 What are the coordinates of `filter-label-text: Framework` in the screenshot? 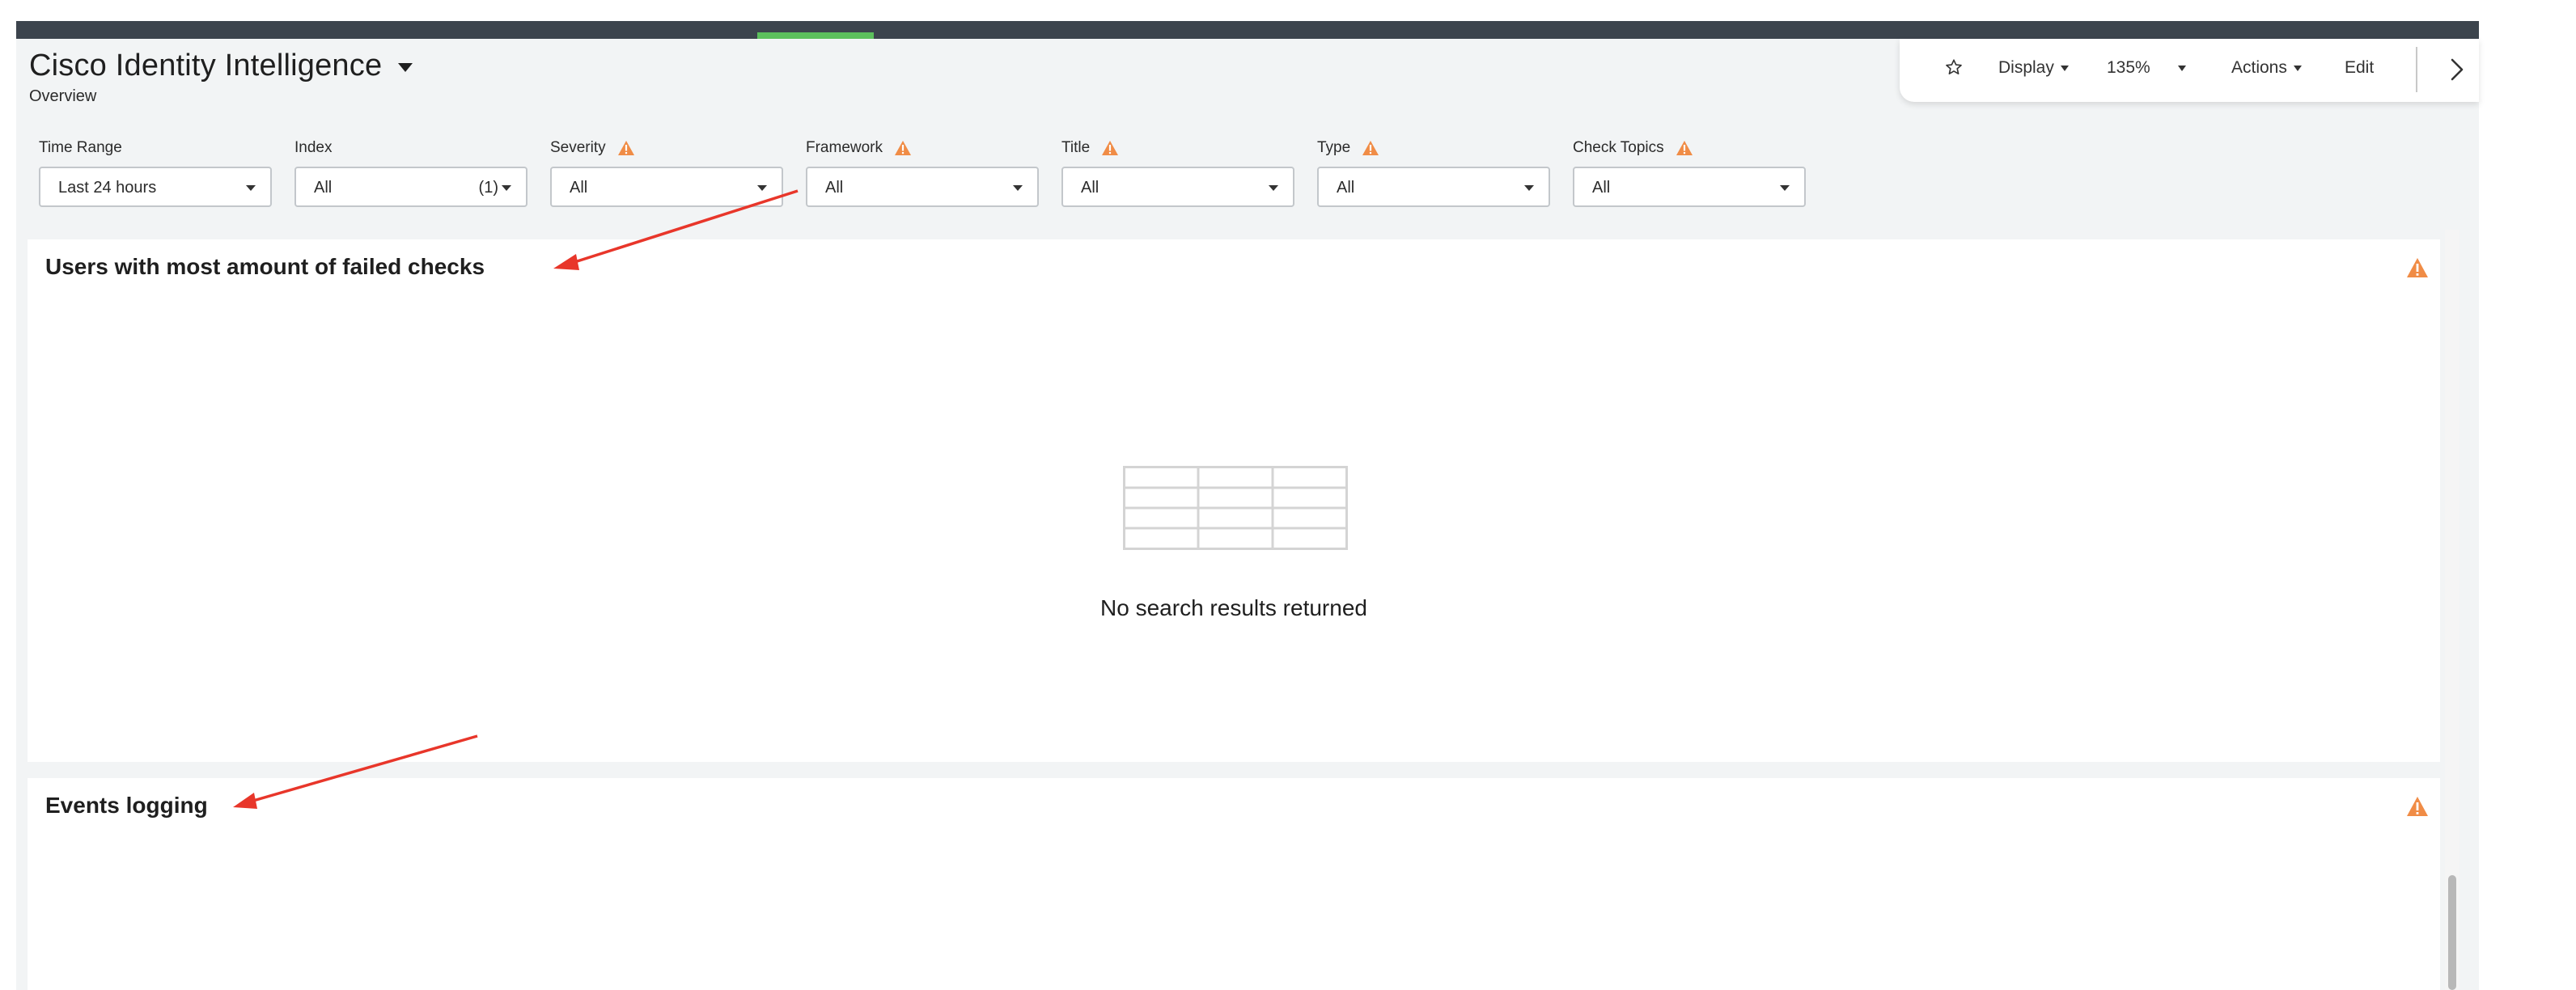 It's located at (844, 147).